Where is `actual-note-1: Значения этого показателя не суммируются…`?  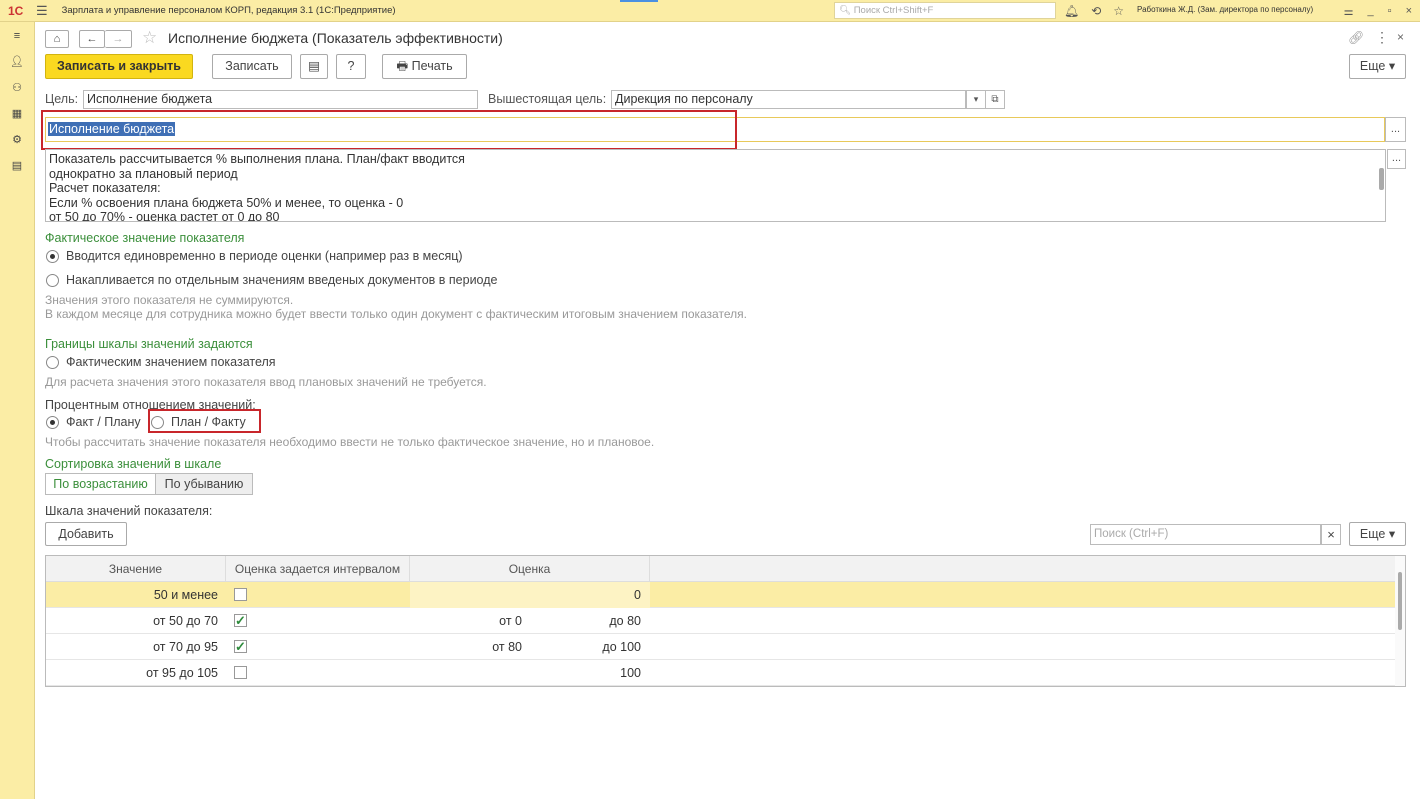
actual-note-1: Значения этого показателя не суммируются… is located at coordinates (169, 300).